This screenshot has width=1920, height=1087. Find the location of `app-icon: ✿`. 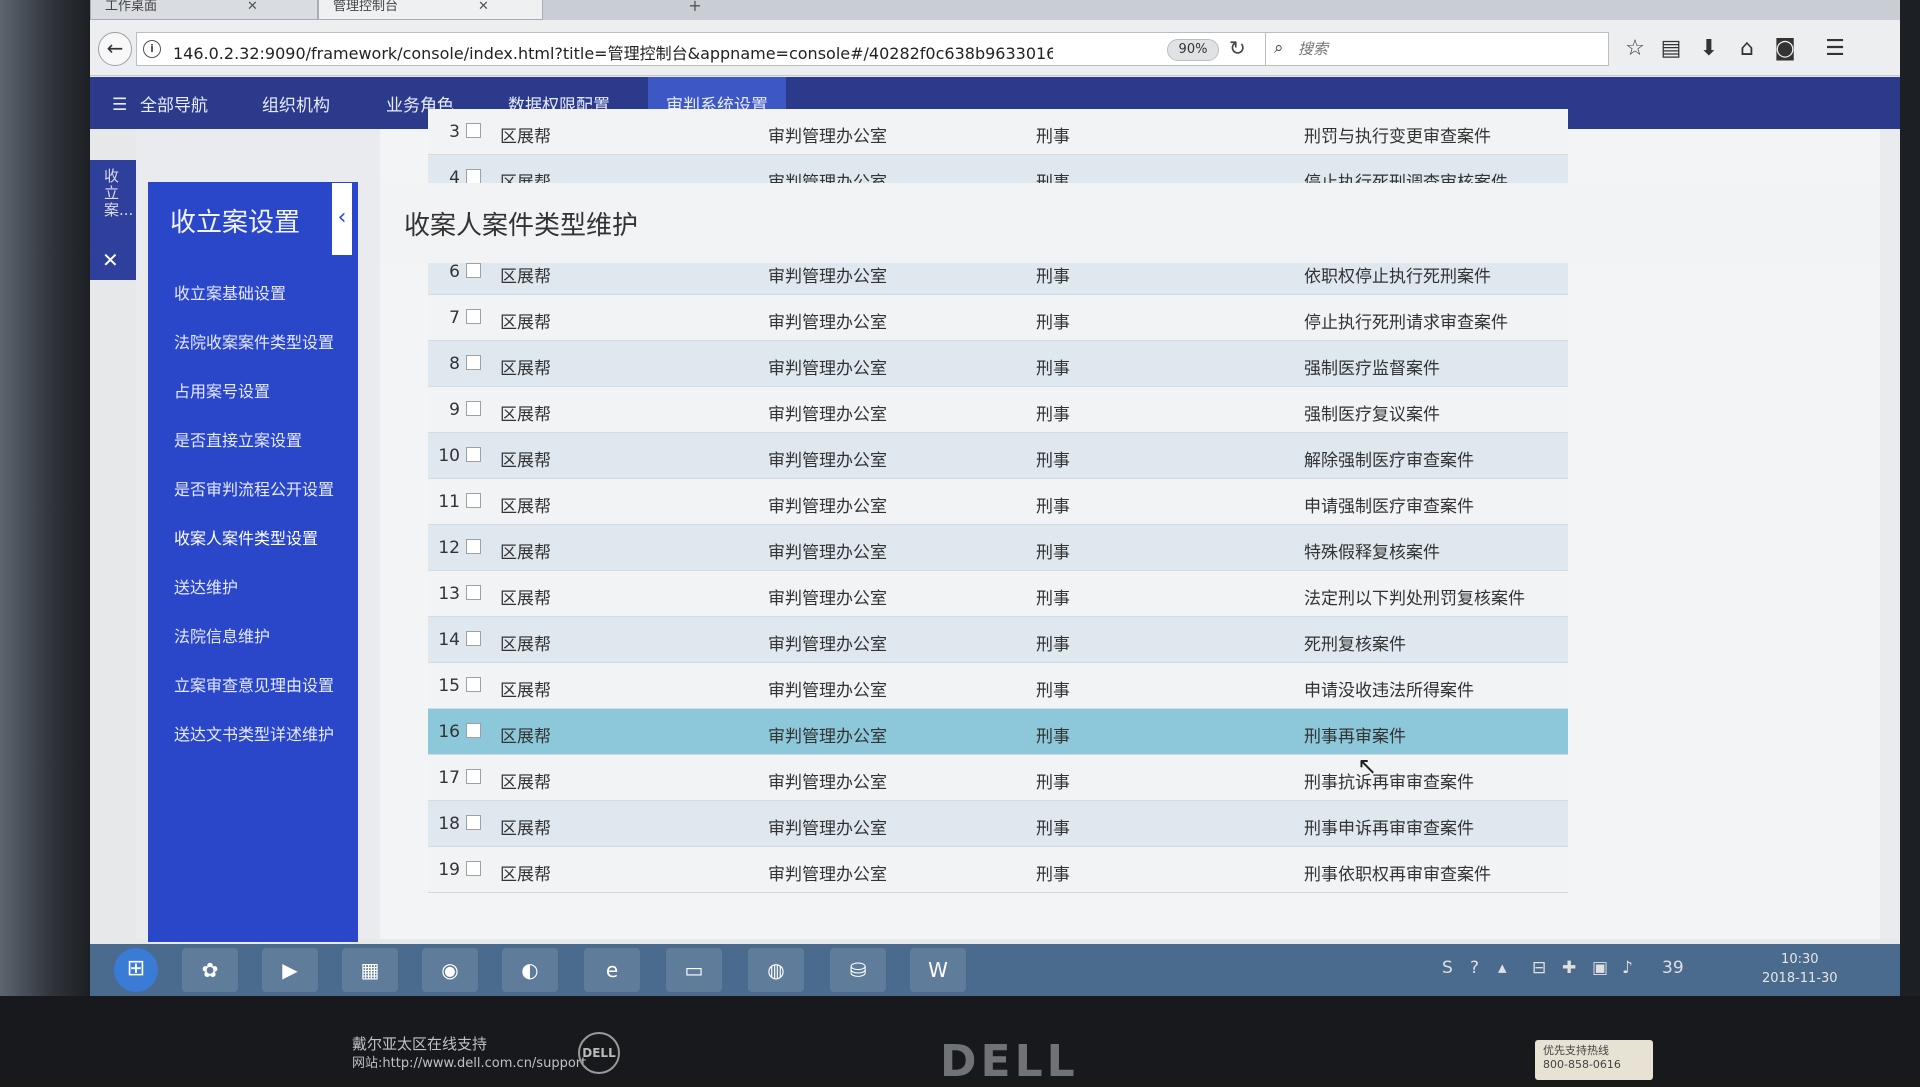

app-icon: ✿ is located at coordinates (210, 970).